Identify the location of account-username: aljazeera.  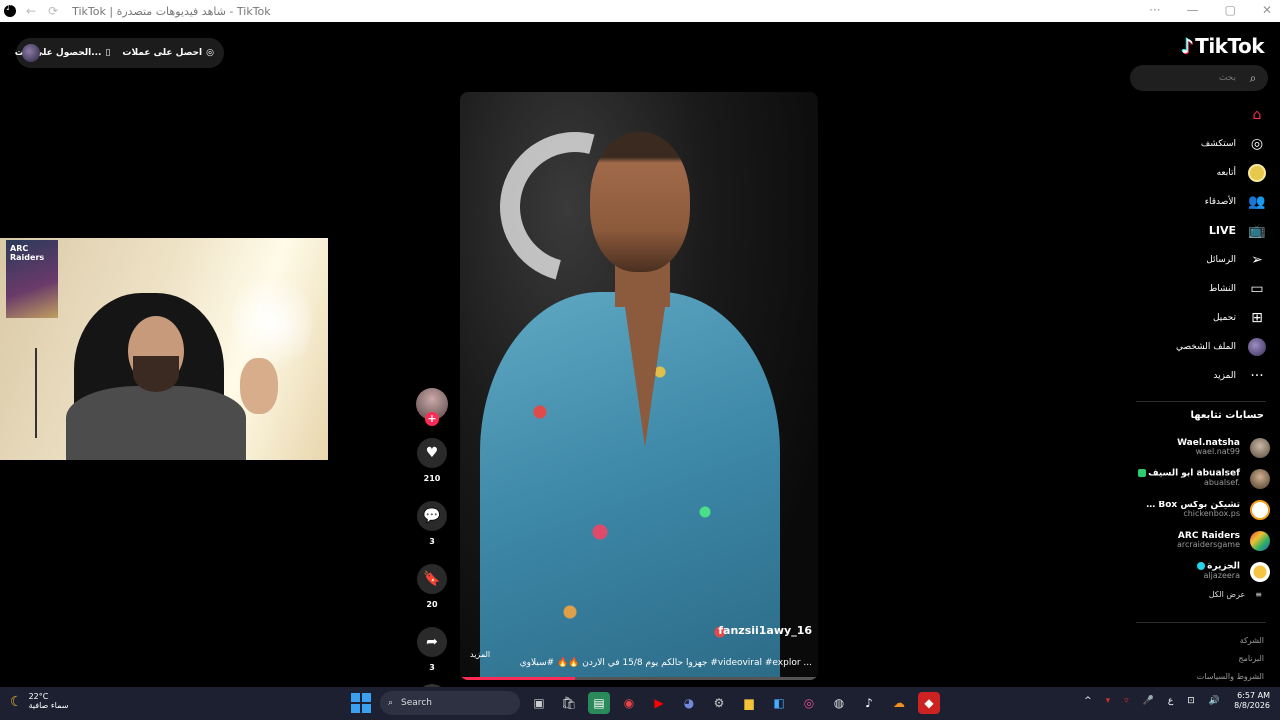
(1221, 576).